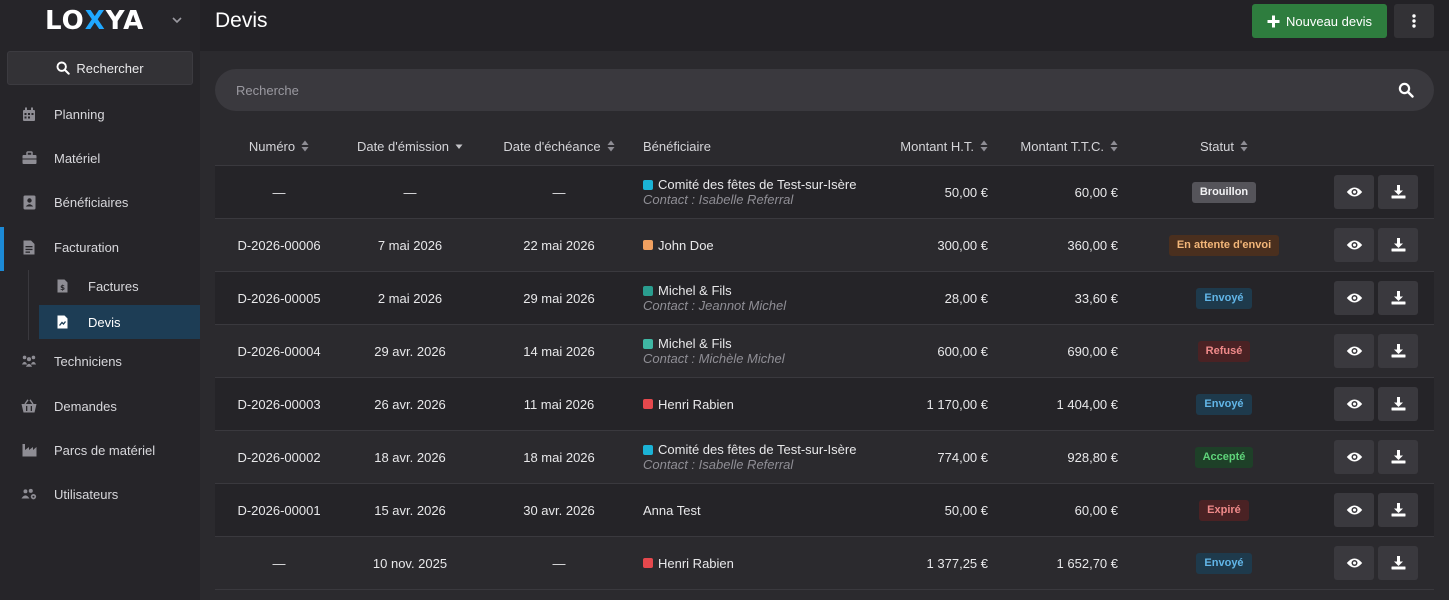 The width and height of the screenshot is (1449, 600). Describe the element at coordinates (279, 146) in the screenshot. I see `column-header-numero: Numéro` at that location.